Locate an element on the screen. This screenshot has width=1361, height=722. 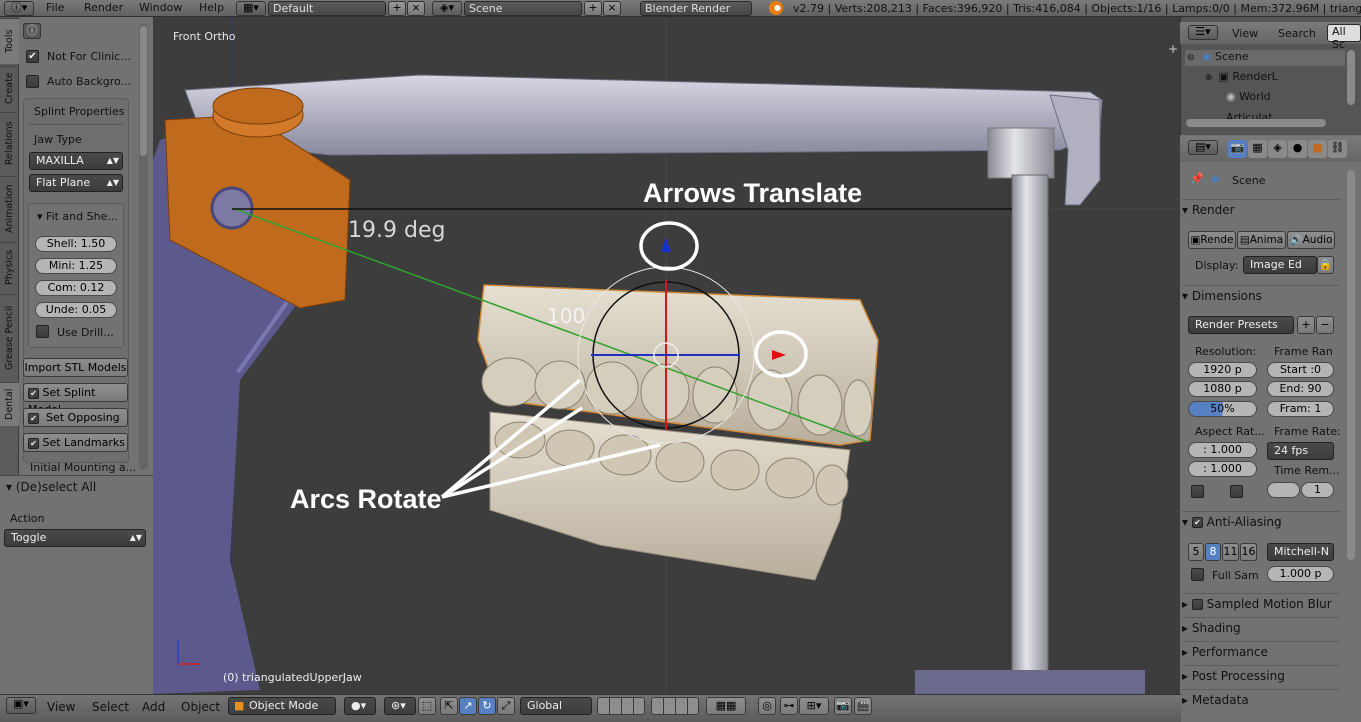
frame-step-field: Fram: 1 is located at coordinates (1300, 409).